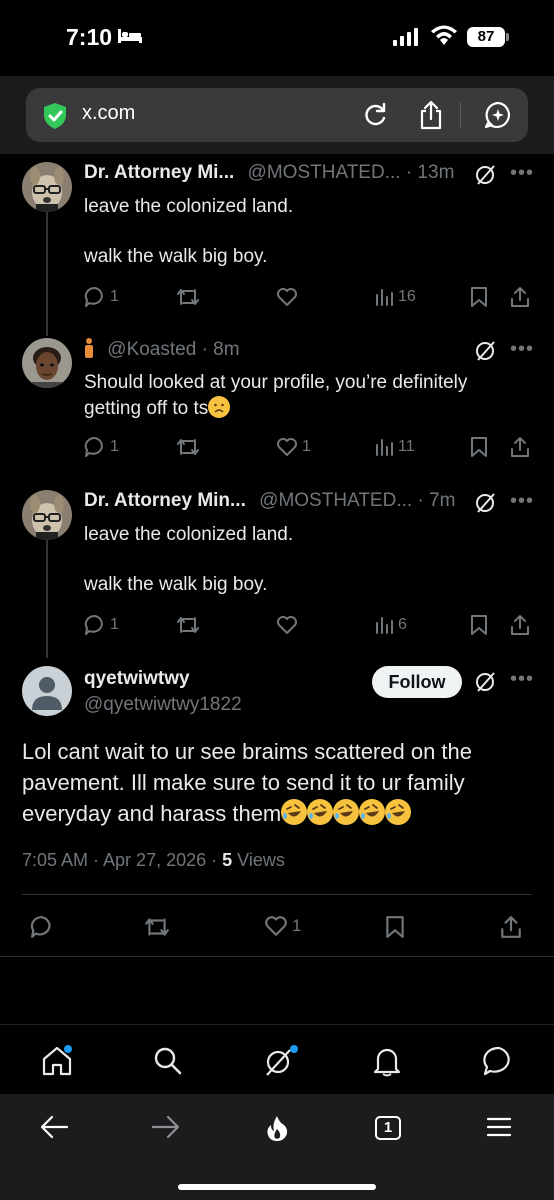  I want to click on tweet-line-with-emoji: everyday and harass them, so click(277, 813).